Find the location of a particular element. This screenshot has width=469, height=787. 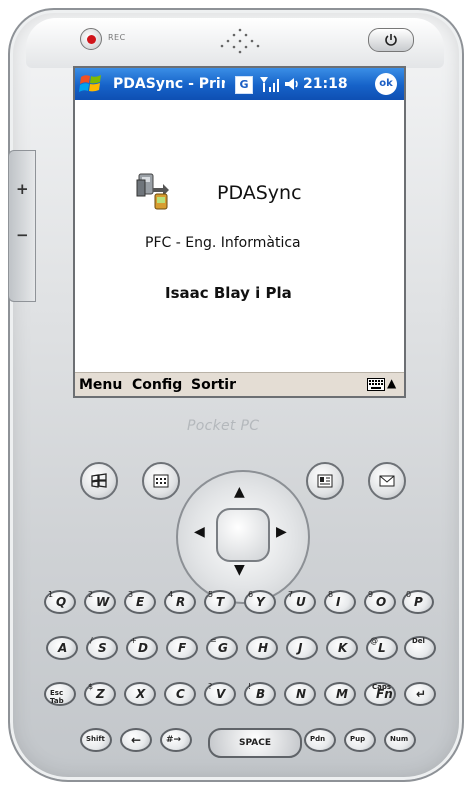

key-row3-4: V? is located at coordinates (220, 694).